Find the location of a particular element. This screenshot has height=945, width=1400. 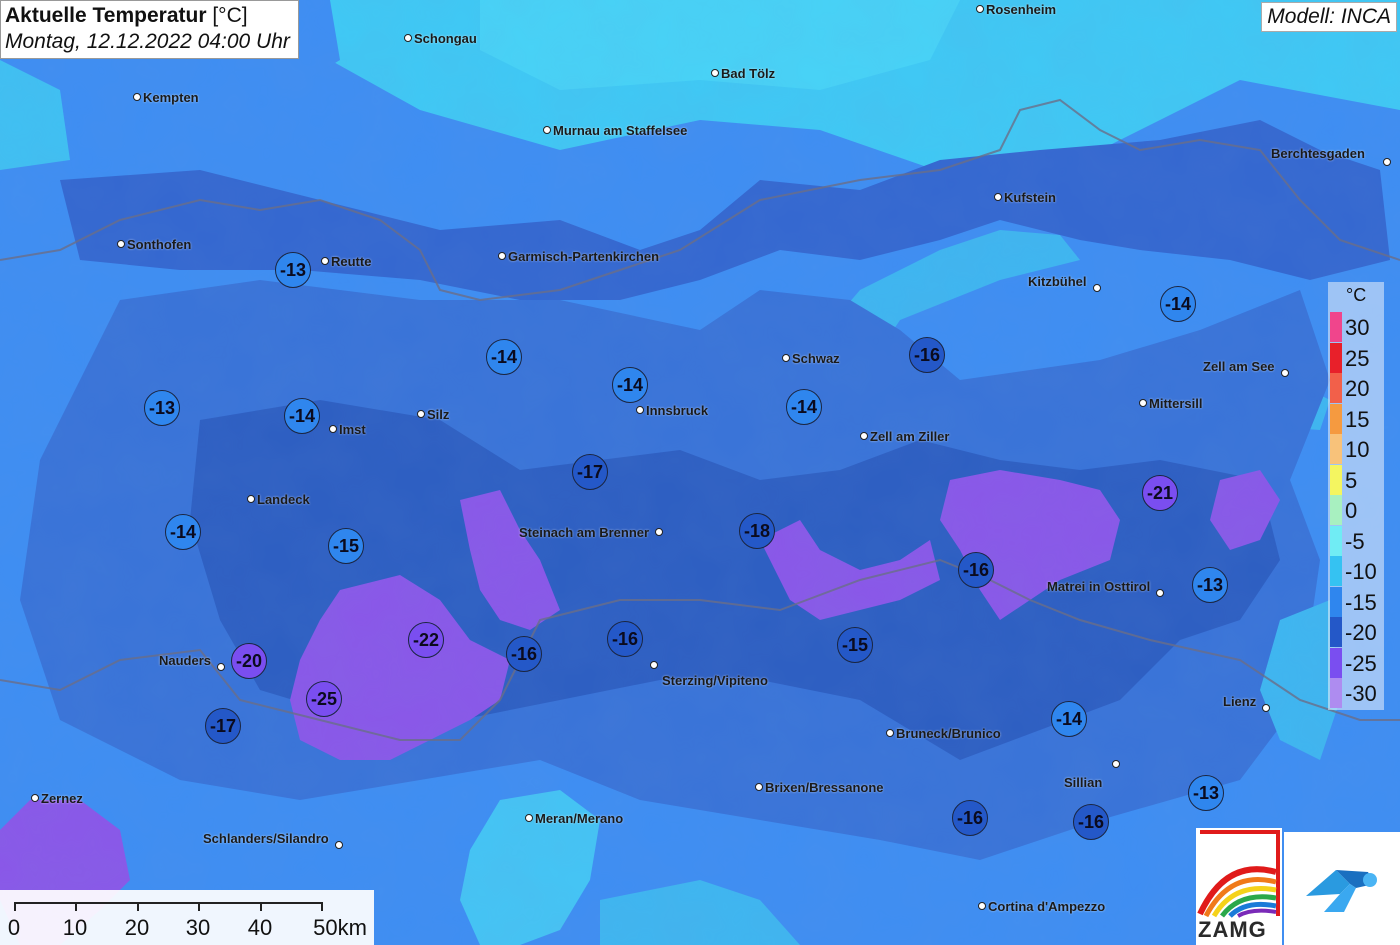

city-label: Steinach am Brenner is located at coordinates (584, 532).